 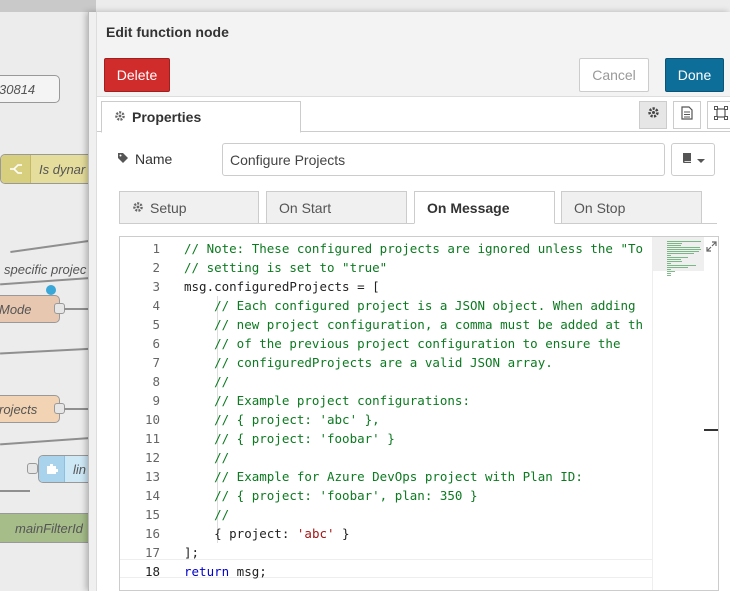 I want to click on tab-on-message: On Message, so click(x=484, y=207).